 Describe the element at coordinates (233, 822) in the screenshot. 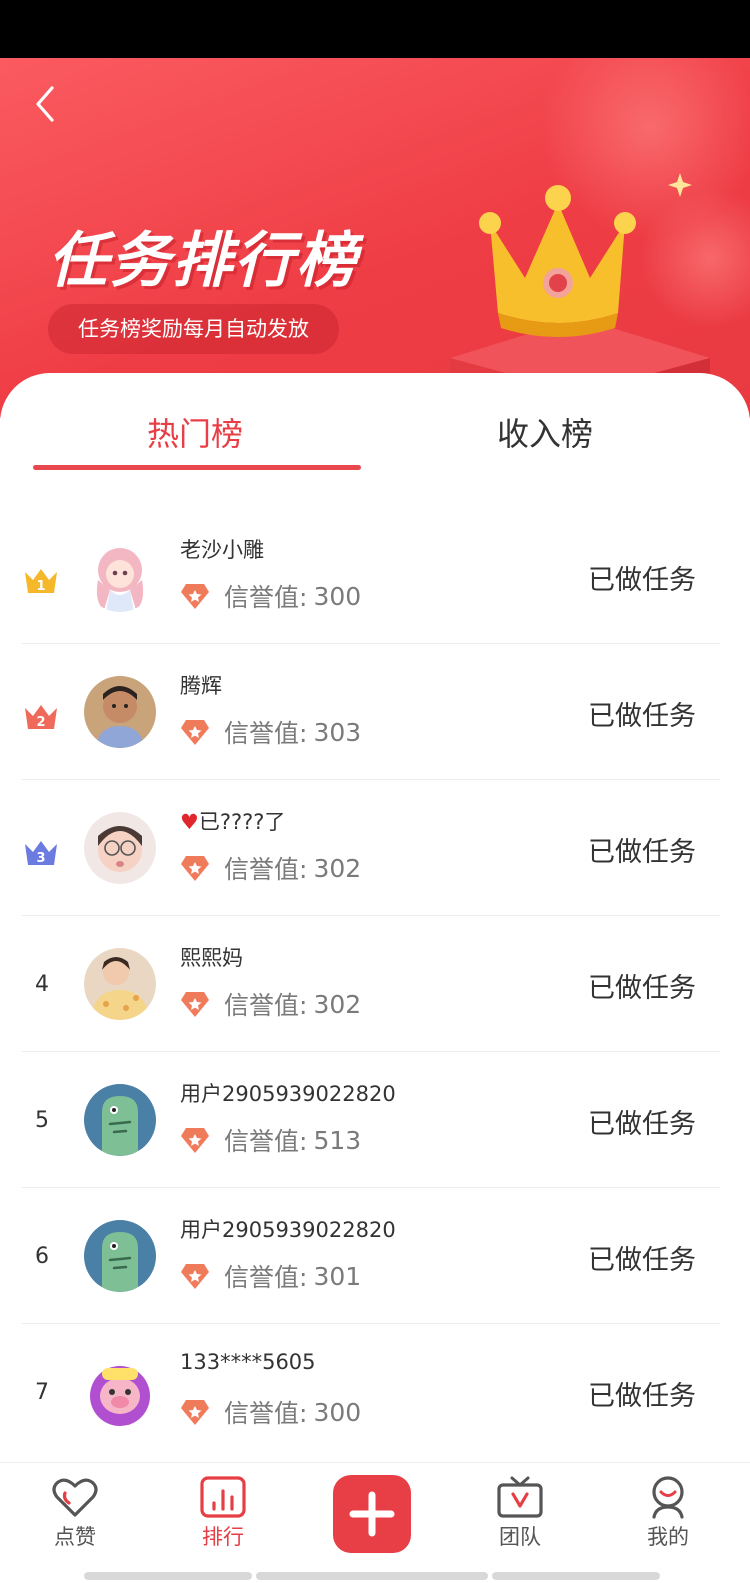

I see `user-name: ♥已????了` at that location.